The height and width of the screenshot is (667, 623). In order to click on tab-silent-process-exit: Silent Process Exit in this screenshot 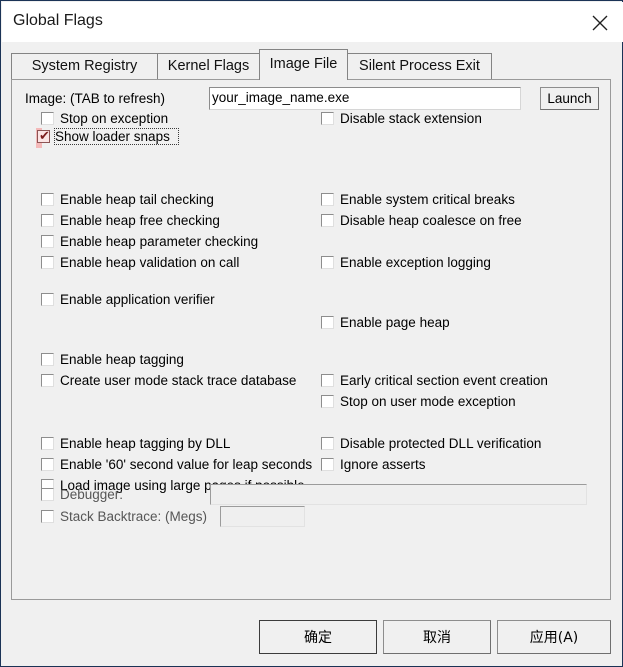, I will do `click(419, 66)`.